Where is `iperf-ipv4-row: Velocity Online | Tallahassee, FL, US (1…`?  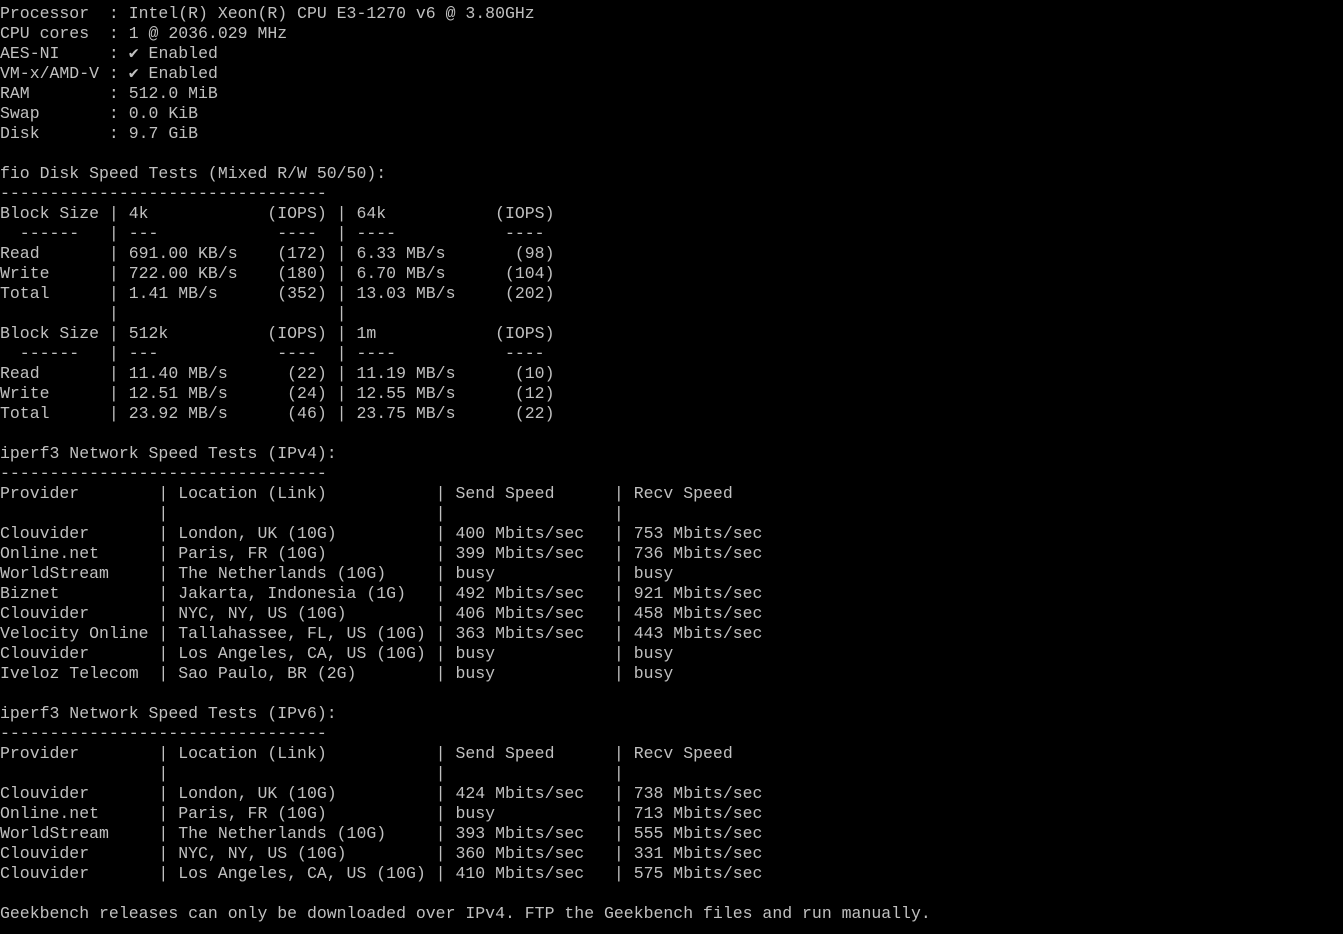 iperf-ipv4-row: Velocity Online | Tallahassee, FL, US (1… is located at coordinates (391, 633).